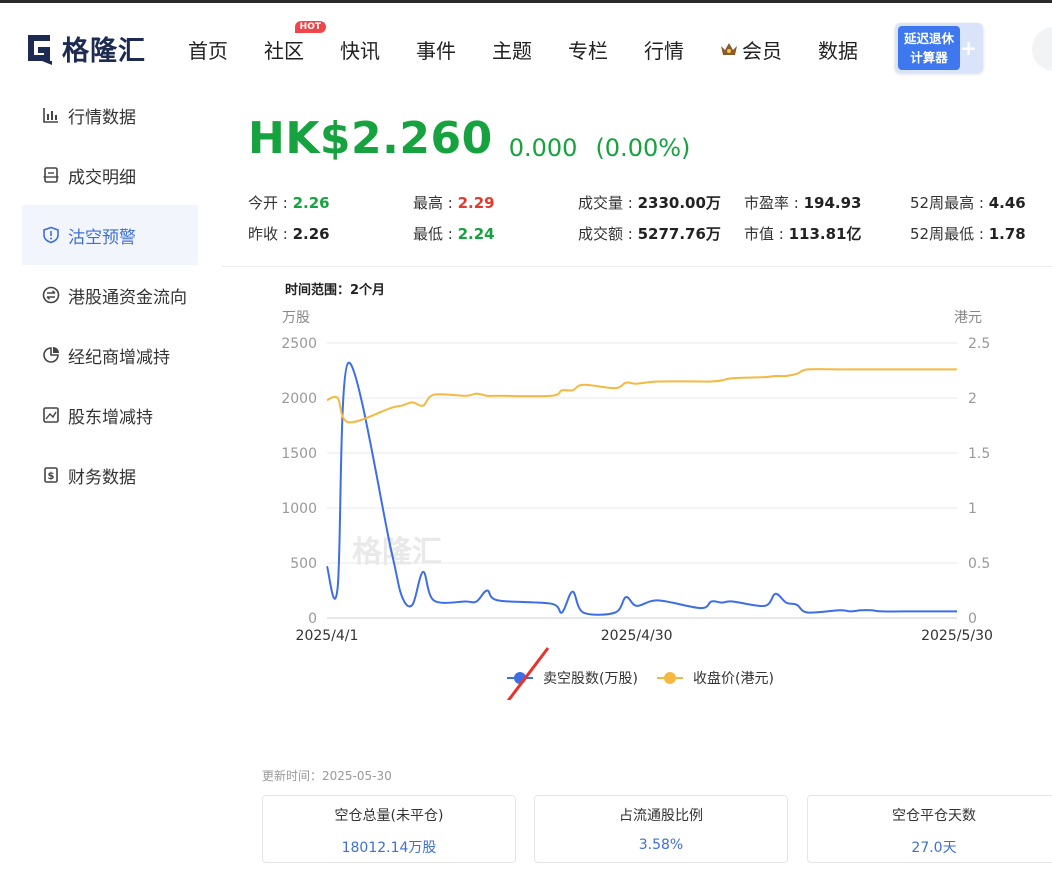  Describe the element at coordinates (608, 234) in the screenshot. I see `stat-label: 成交额 :` at that location.